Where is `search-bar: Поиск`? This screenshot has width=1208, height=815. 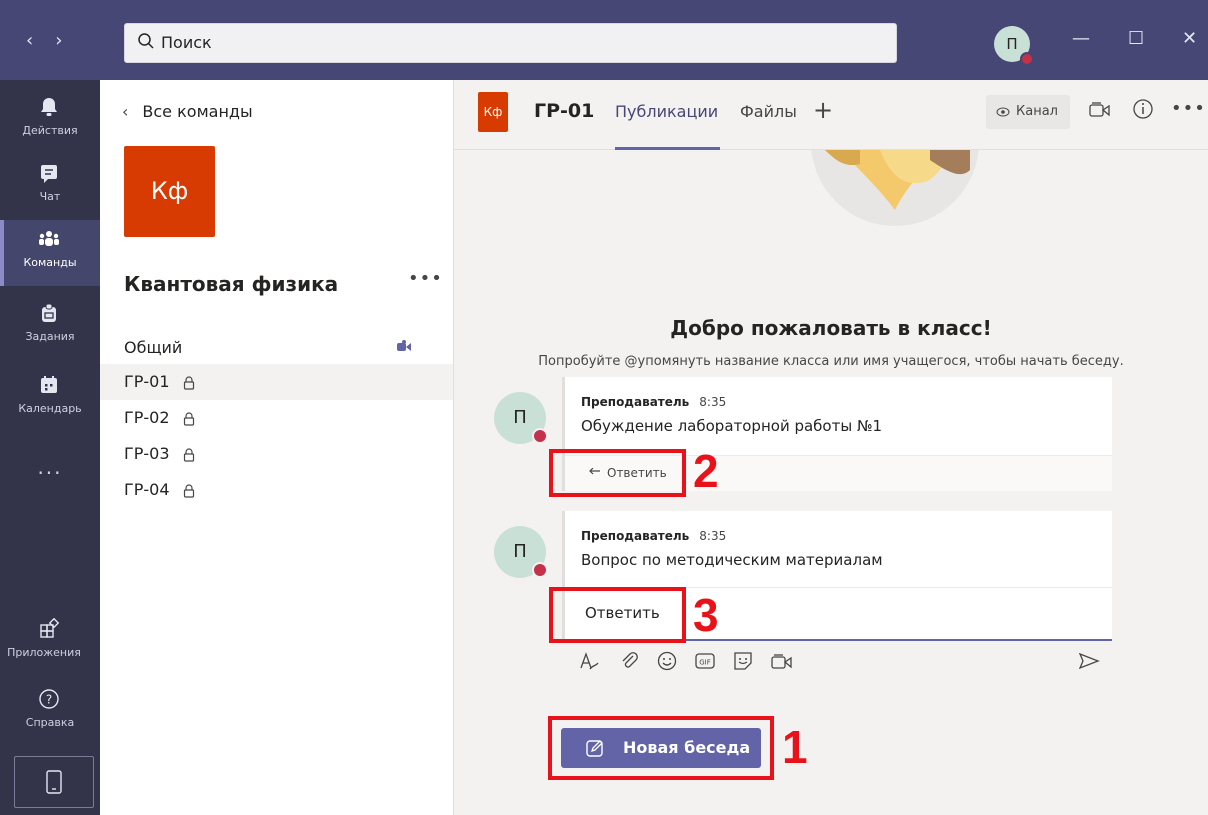 search-bar: Поиск is located at coordinates (510, 43).